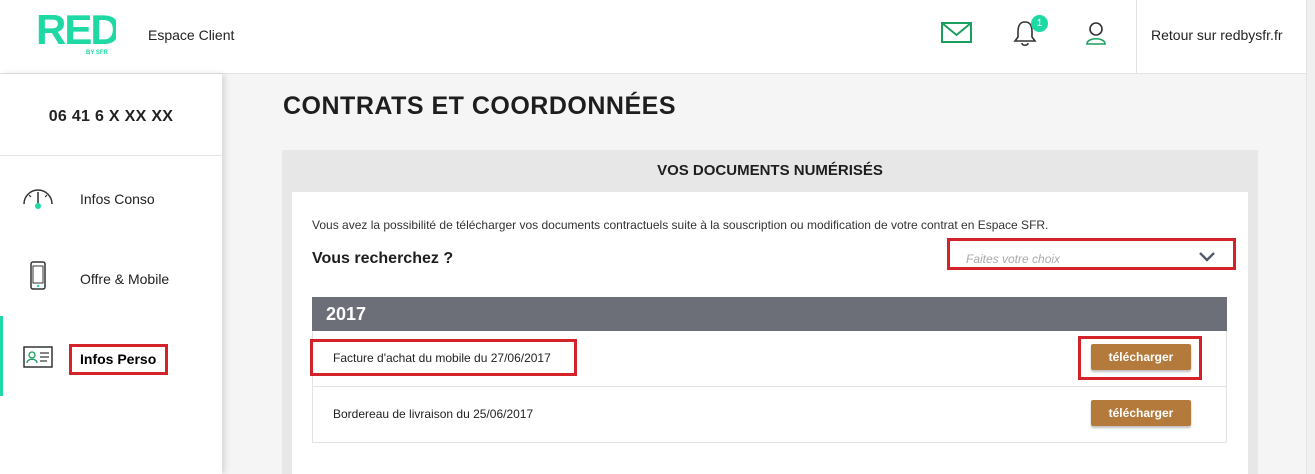 This screenshot has width=1315, height=474. I want to click on red-by-sfr-logo: RED BY SFR, so click(78, 32).